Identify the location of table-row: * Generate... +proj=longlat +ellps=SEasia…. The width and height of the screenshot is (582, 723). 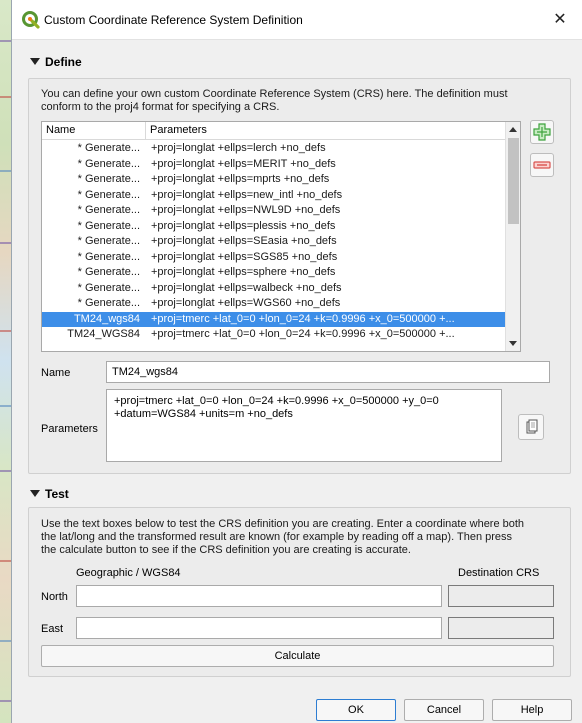
(274, 242).